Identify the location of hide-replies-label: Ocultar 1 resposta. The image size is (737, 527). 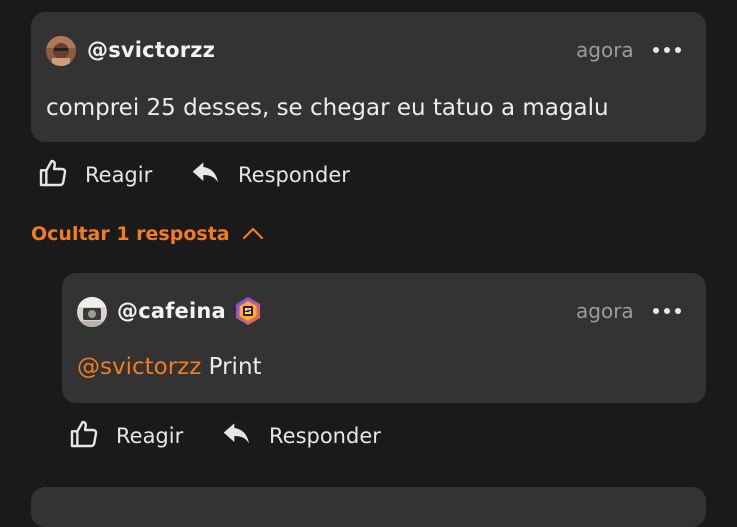
(130, 234).